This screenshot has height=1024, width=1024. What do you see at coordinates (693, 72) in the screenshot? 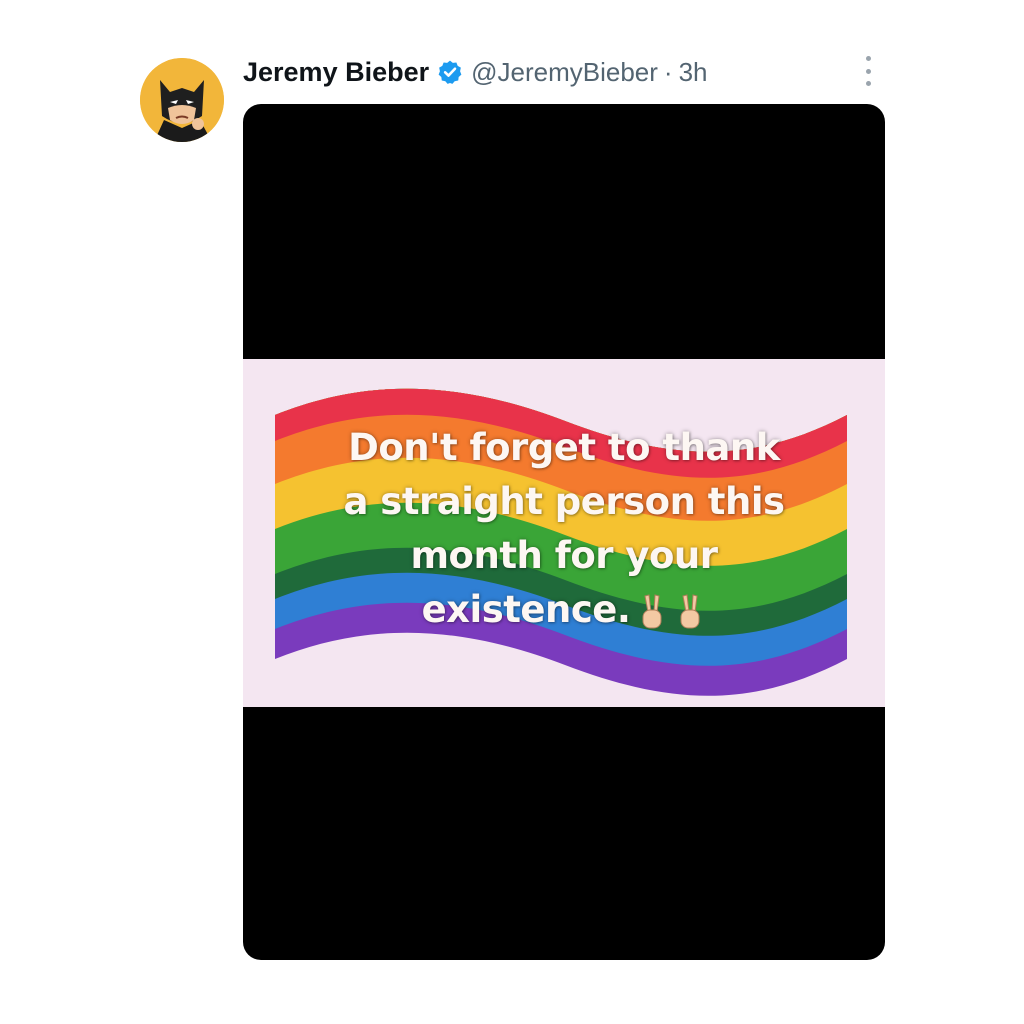
I see `tweet-timestamp: 3h` at bounding box center [693, 72].